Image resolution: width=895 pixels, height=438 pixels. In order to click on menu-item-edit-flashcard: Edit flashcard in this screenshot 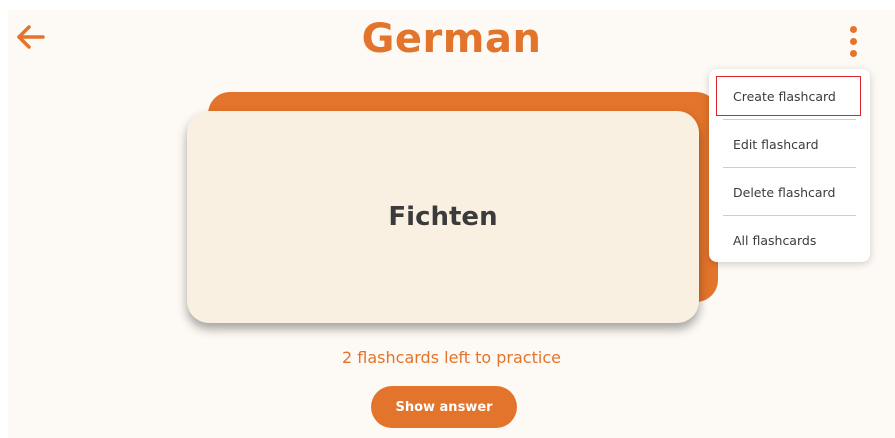, I will do `click(788, 144)`.